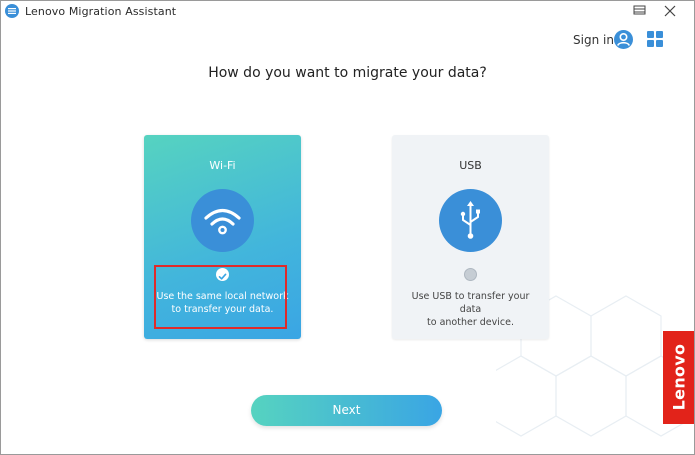 The height and width of the screenshot is (455, 695). I want to click on restore-button, so click(640, 12).